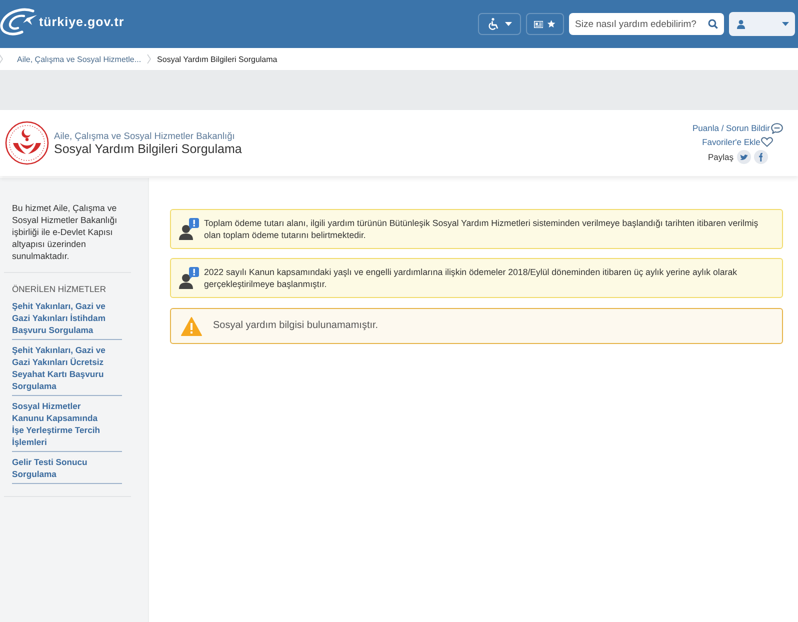  Describe the element at coordinates (65, 232) in the screenshot. I see `service-description: Bu hizmet Aile, Çalışma ve Sosyal Hizmetler Bakanlığı işbirliği ile e-Devlet Kapısı altyapısı üzerinden sunulmaktadır.` at that location.